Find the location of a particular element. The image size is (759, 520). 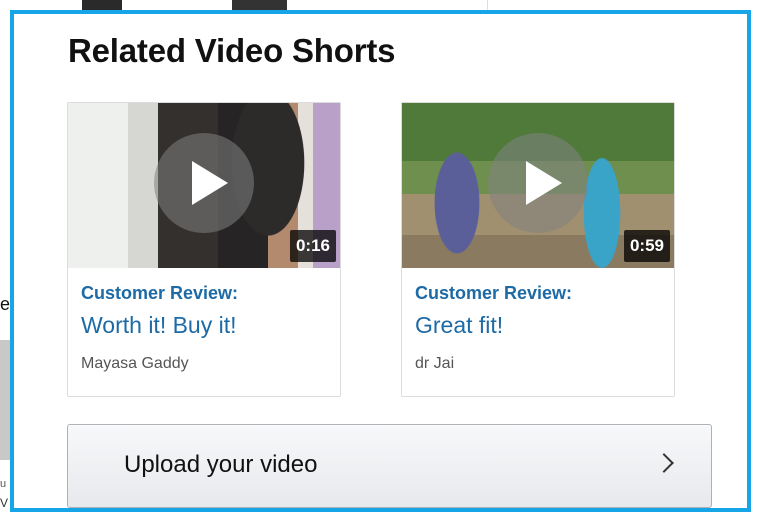

video-duration: 0:16 is located at coordinates (312, 246).